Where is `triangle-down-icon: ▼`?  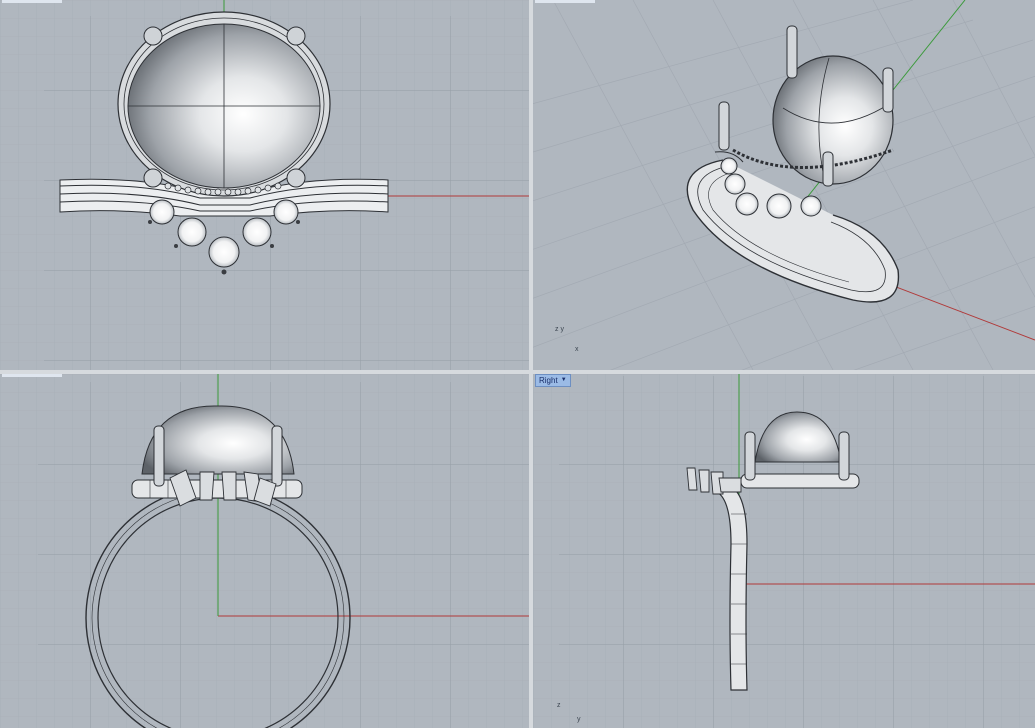 triangle-down-icon: ▼ is located at coordinates (564, 380).